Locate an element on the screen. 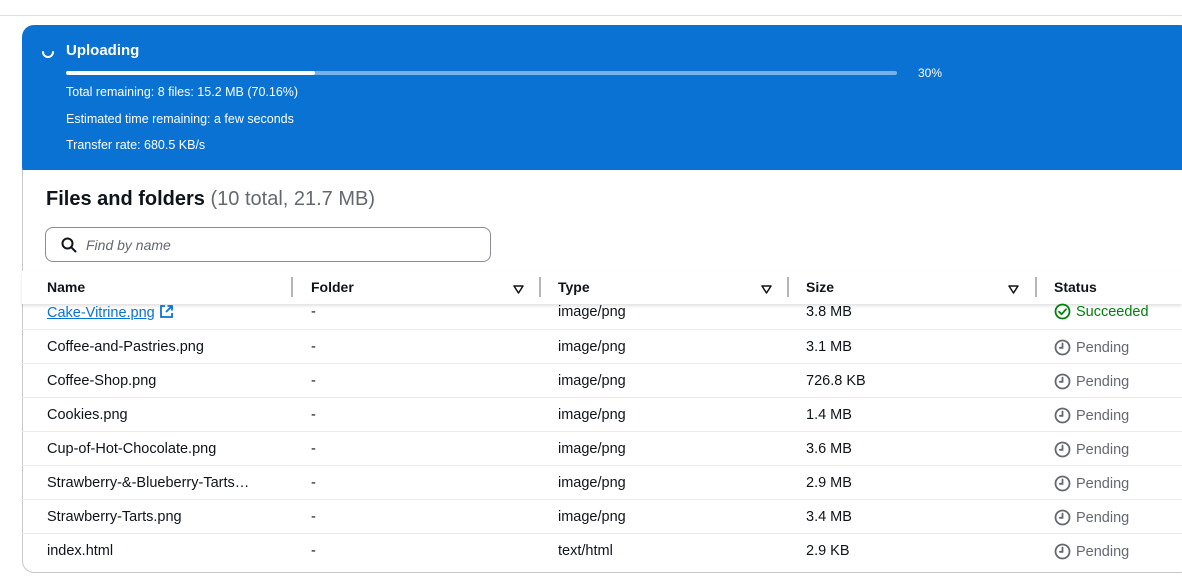  table-row: index.html - text/html 2.9 KB Pending is located at coordinates (602, 551).